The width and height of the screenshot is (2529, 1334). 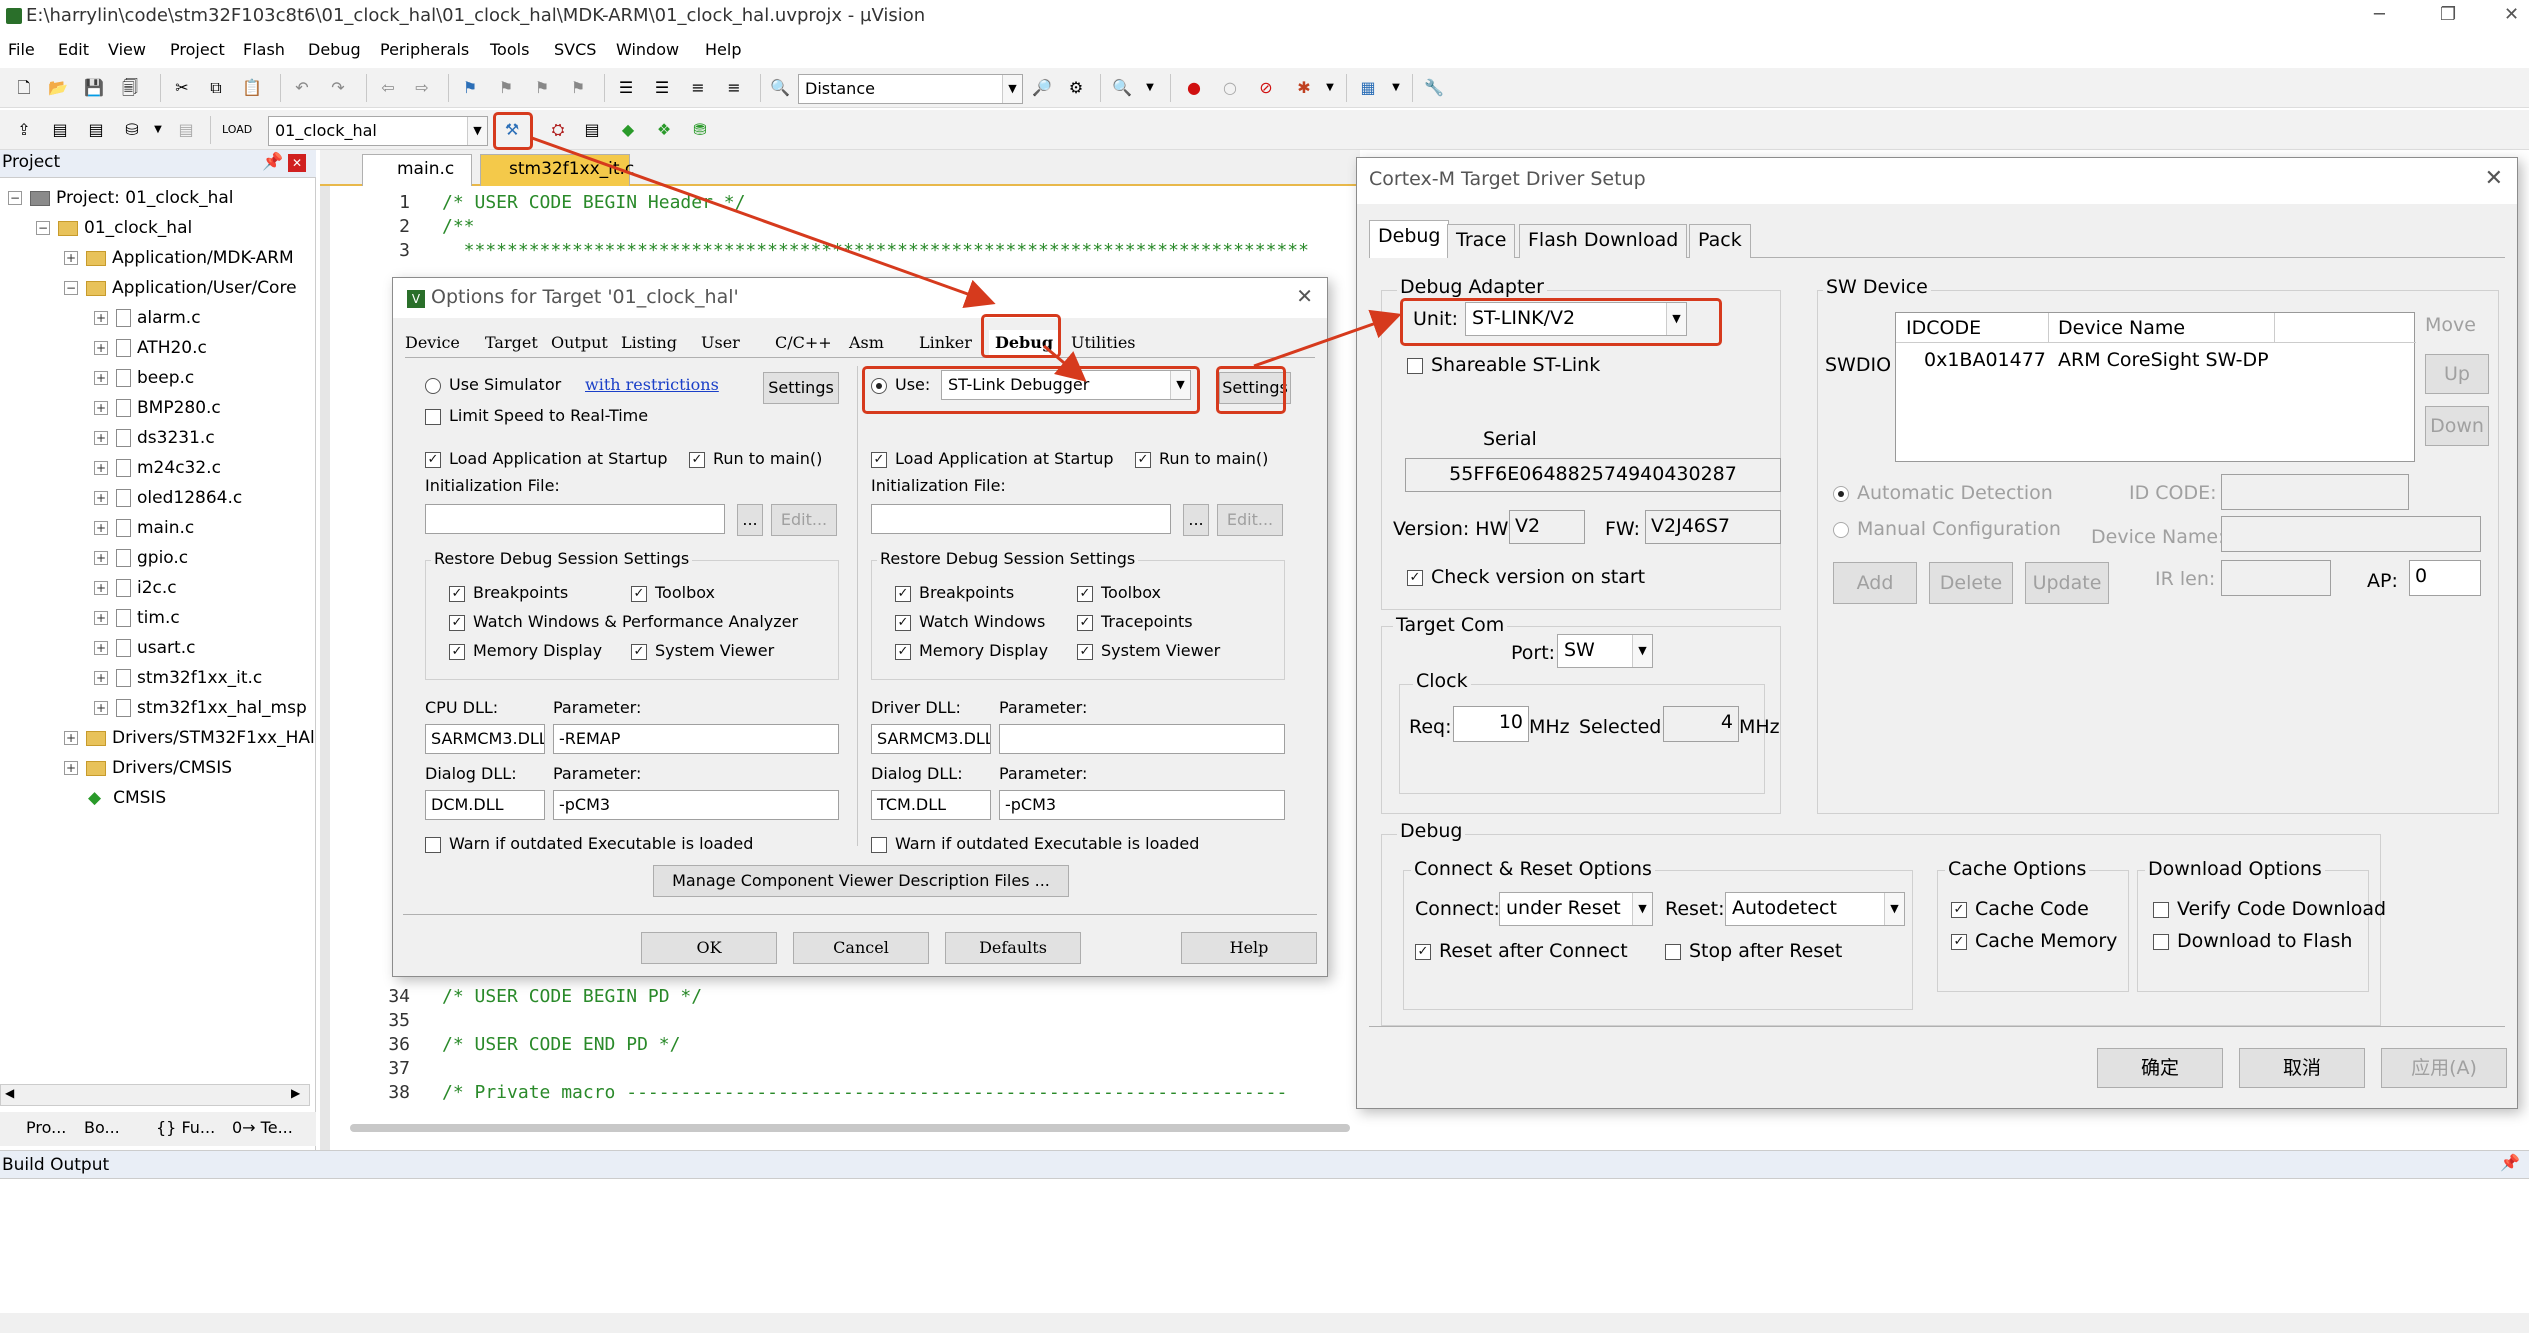 What do you see at coordinates (9, 1093) in the screenshot?
I see `scroll-left-icon: ◀` at bounding box center [9, 1093].